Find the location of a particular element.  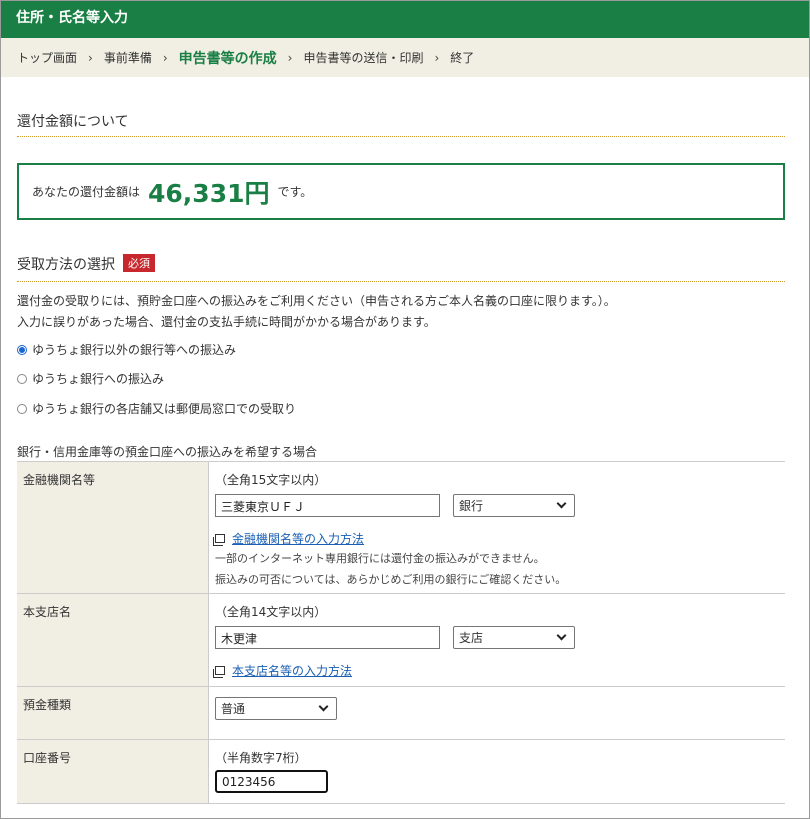

branch-name-input: 木更津 is located at coordinates (327, 637).